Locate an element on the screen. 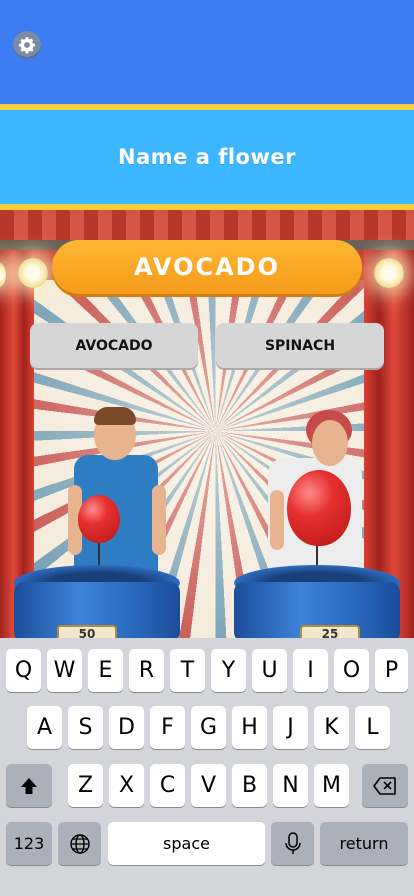  return-key: return is located at coordinates (364, 843).